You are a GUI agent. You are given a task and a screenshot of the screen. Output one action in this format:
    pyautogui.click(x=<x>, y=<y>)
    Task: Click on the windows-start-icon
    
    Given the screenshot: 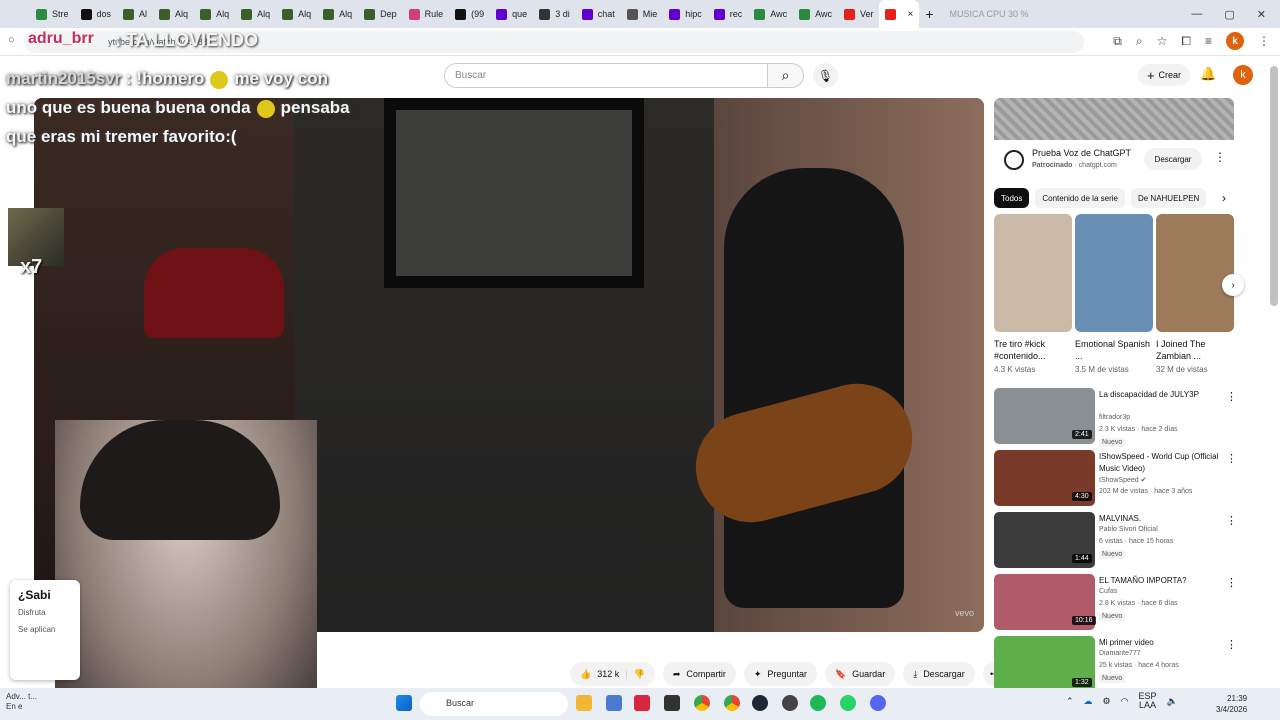 What is the action you would take?
    pyautogui.click(x=404, y=703)
    